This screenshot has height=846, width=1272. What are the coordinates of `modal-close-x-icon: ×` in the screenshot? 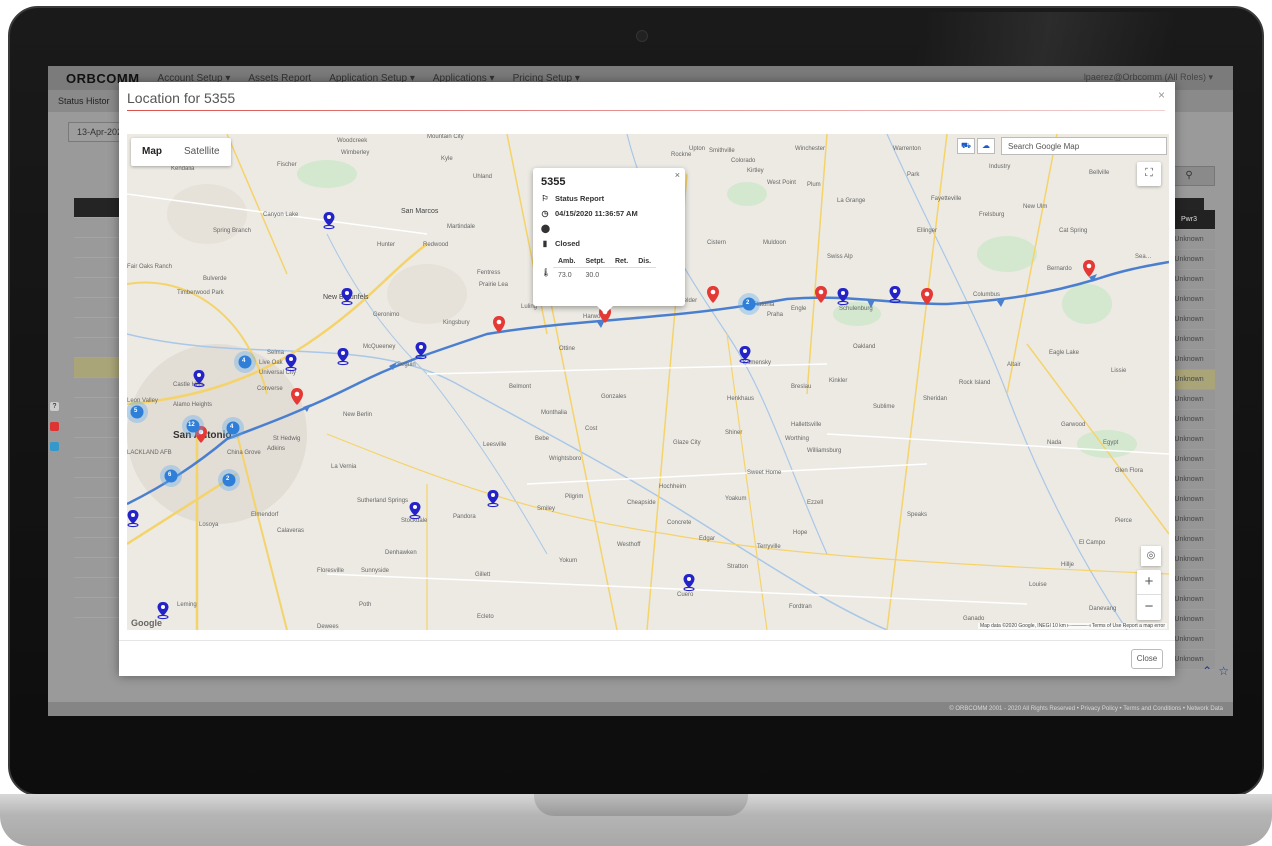 It's located at (1161, 95).